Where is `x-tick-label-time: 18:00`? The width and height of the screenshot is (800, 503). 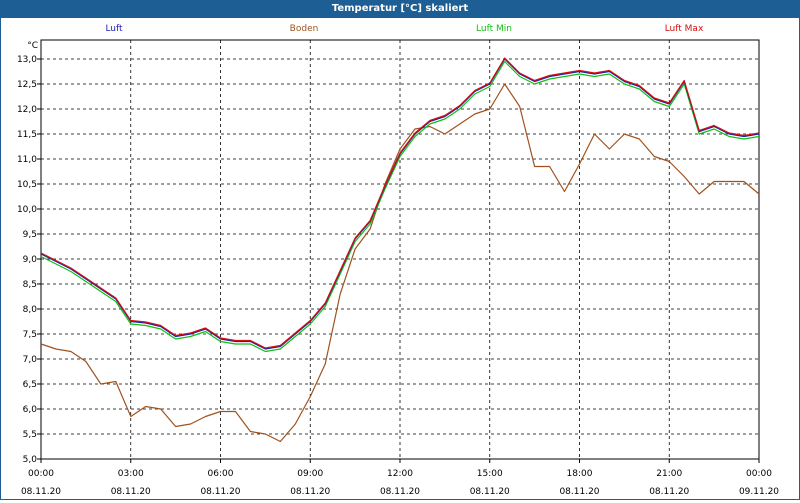
x-tick-label-time: 18:00 is located at coordinates (580, 474).